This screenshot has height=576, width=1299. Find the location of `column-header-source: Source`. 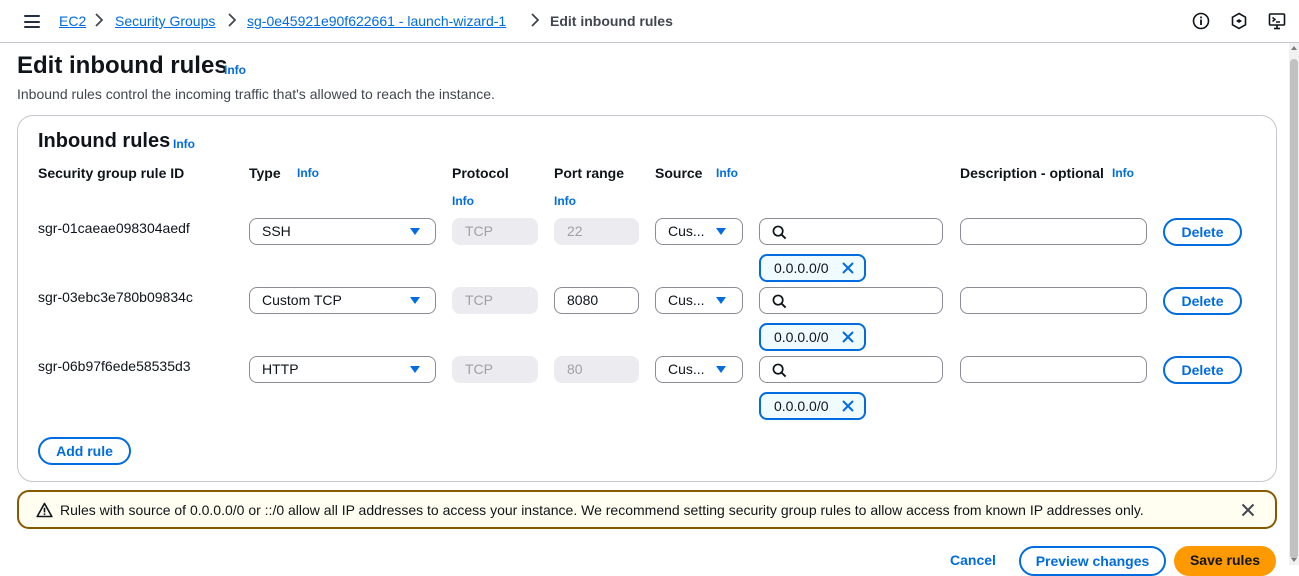

column-header-source: Source is located at coordinates (679, 173).